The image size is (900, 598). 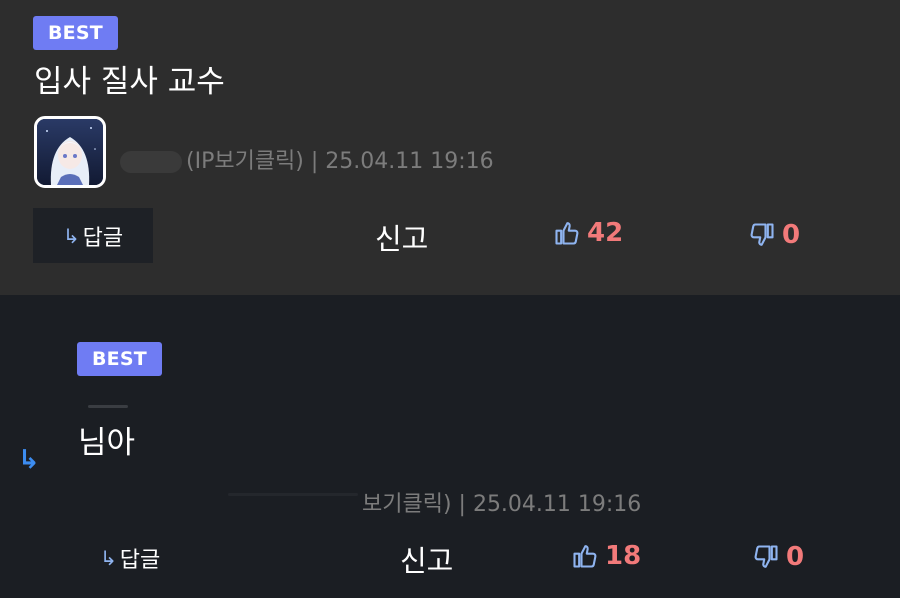 I want to click on comment-meta: 보기클릭) | 25.04.11 19:16, so click(x=502, y=504).